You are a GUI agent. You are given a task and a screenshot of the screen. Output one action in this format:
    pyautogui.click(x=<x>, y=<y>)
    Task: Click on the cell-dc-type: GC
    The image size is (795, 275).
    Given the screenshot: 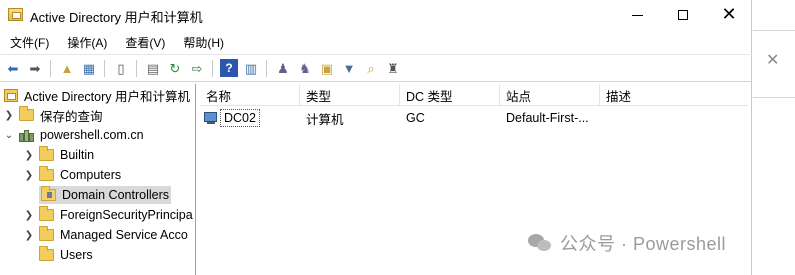 What is the action you would take?
    pyautogui.click(x=415, y=118)
    